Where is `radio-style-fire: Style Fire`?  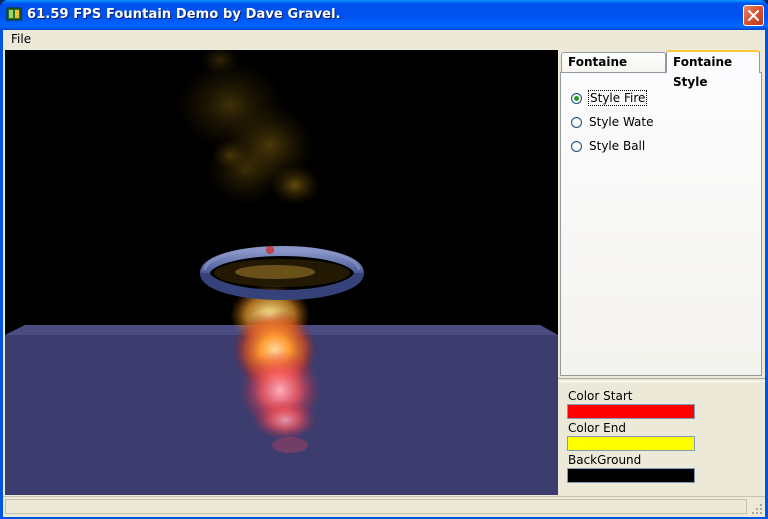 radio-style-fire: Style Fire is located at coordinates (609, 98).